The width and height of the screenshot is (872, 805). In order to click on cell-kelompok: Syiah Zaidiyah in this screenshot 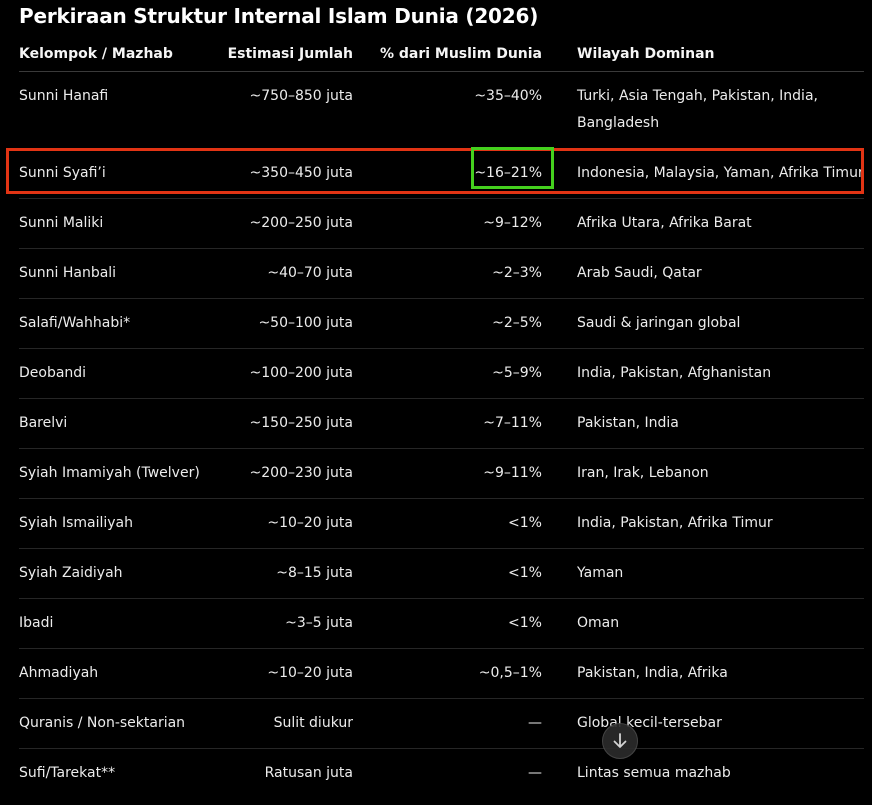, I will do `click(71, 573)`.